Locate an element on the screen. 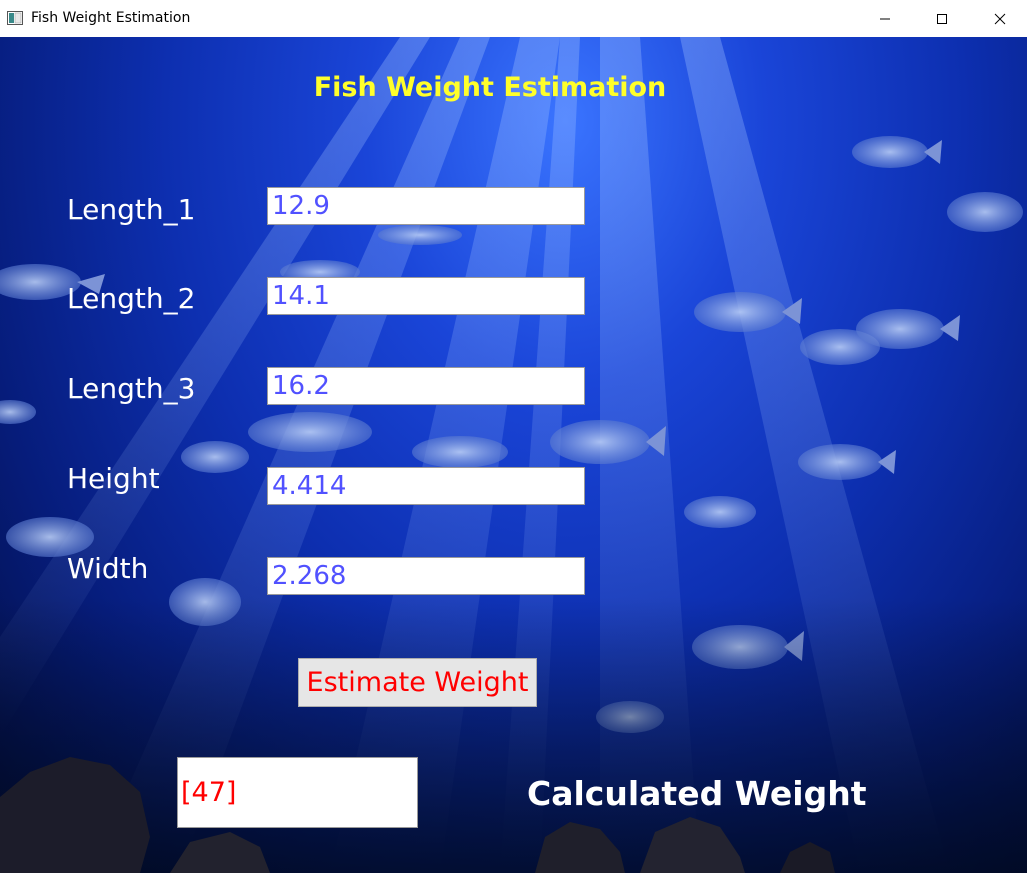 The height and width of the screenshot is (873, 1027). maximize-button is located at coordinates (942, 18).